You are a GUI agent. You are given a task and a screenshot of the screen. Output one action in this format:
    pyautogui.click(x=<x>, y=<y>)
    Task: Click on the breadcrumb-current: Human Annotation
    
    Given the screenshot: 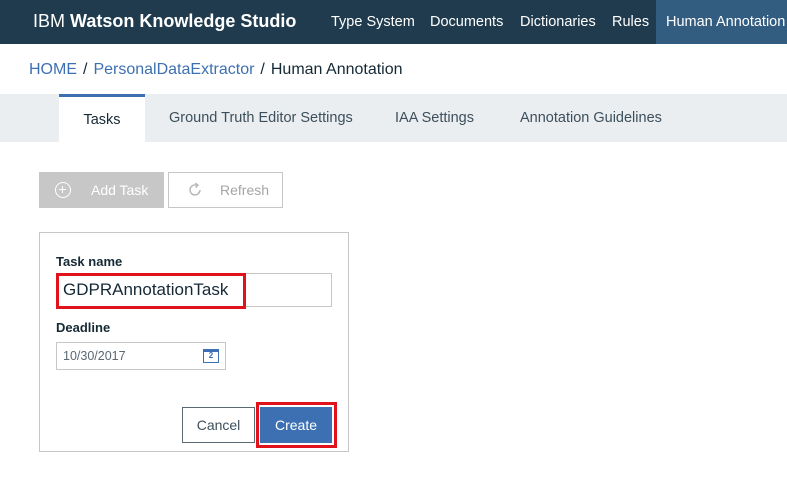 What is the action you would take?
    pyautogui.click(x=336, y=69)
    